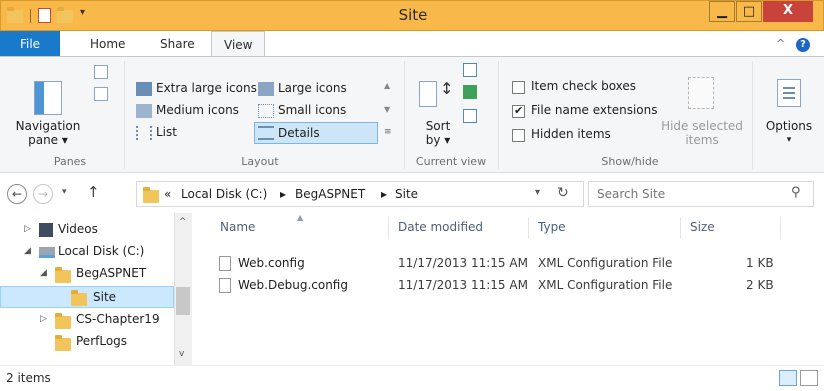 This screenshot has height=391, width=824. Describe the element at coordinates (440, 227) in the screenshot. I see `column-header-date-modified: Date modified` at that location.